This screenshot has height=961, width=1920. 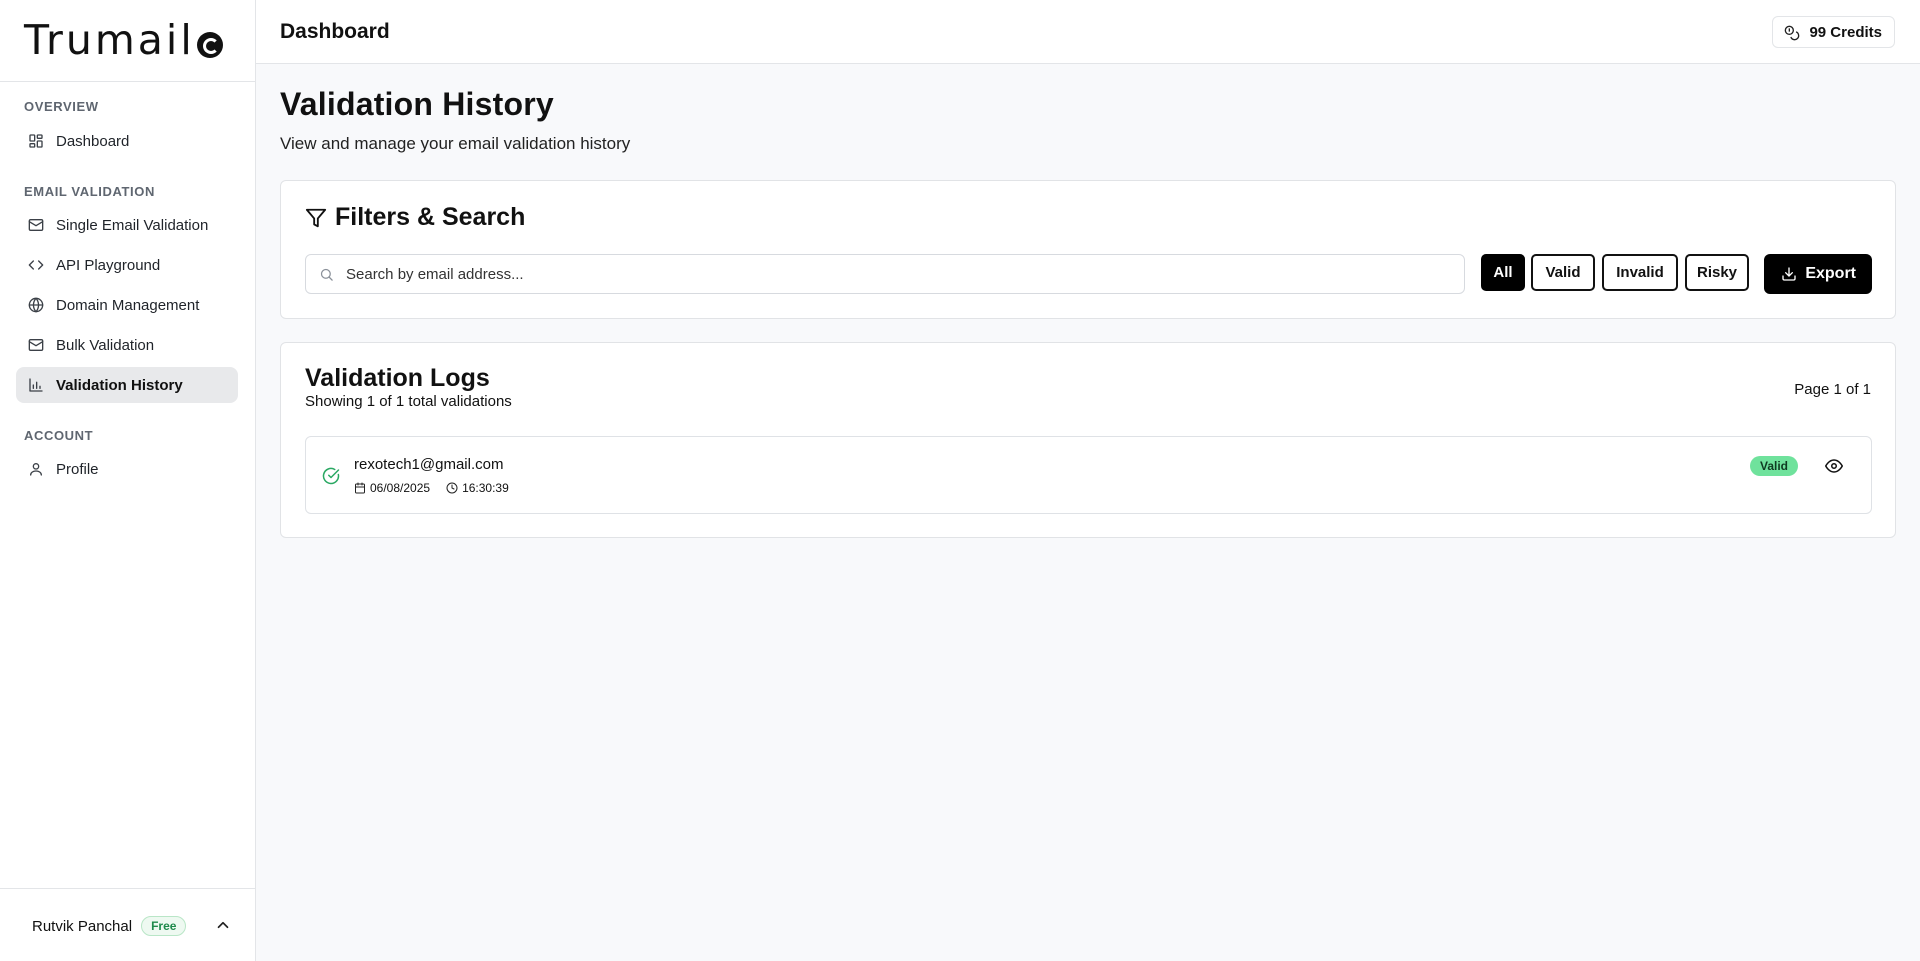 What do you see at coordinates (36, 305) in the screenshot?
I see `globe-icon` at bounding box center [36, 305].